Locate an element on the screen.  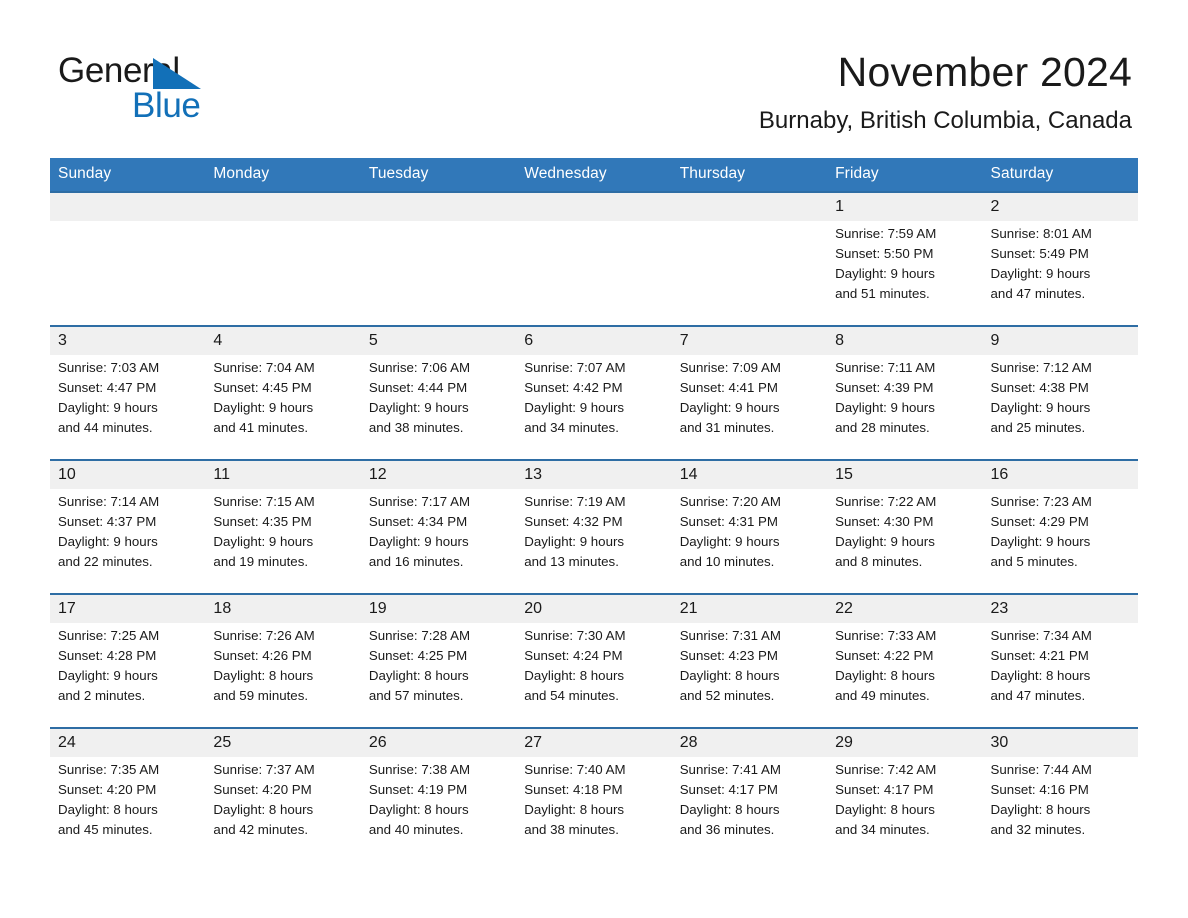
day-number-cell: 30 is located at coordinates (1060, 743).